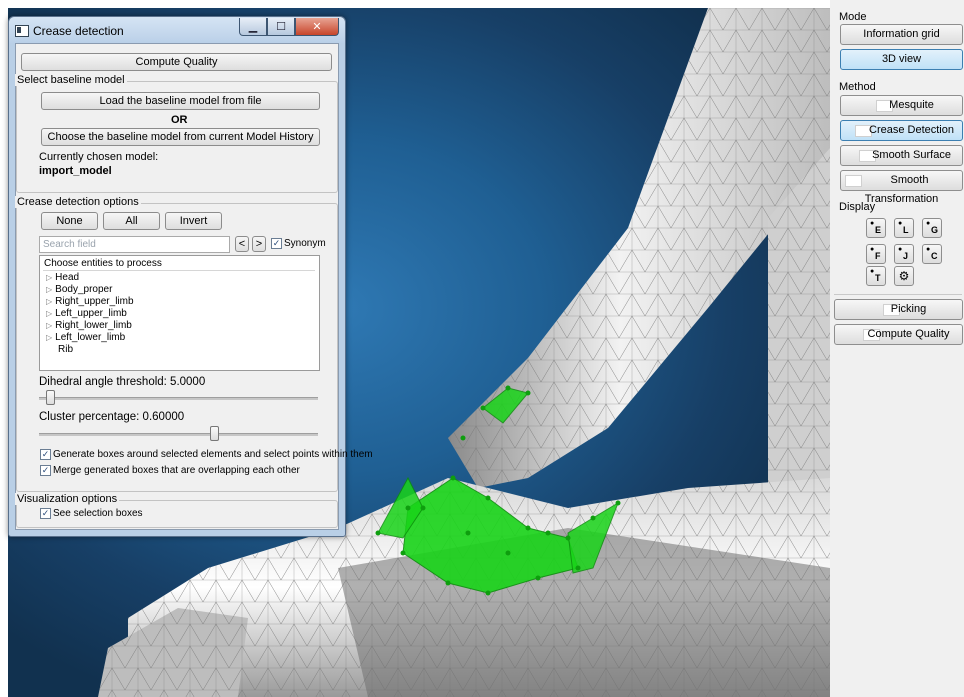  Describe the element at coordinates (857, 207) in the screenshot. I see `display-label: Display` at that location.